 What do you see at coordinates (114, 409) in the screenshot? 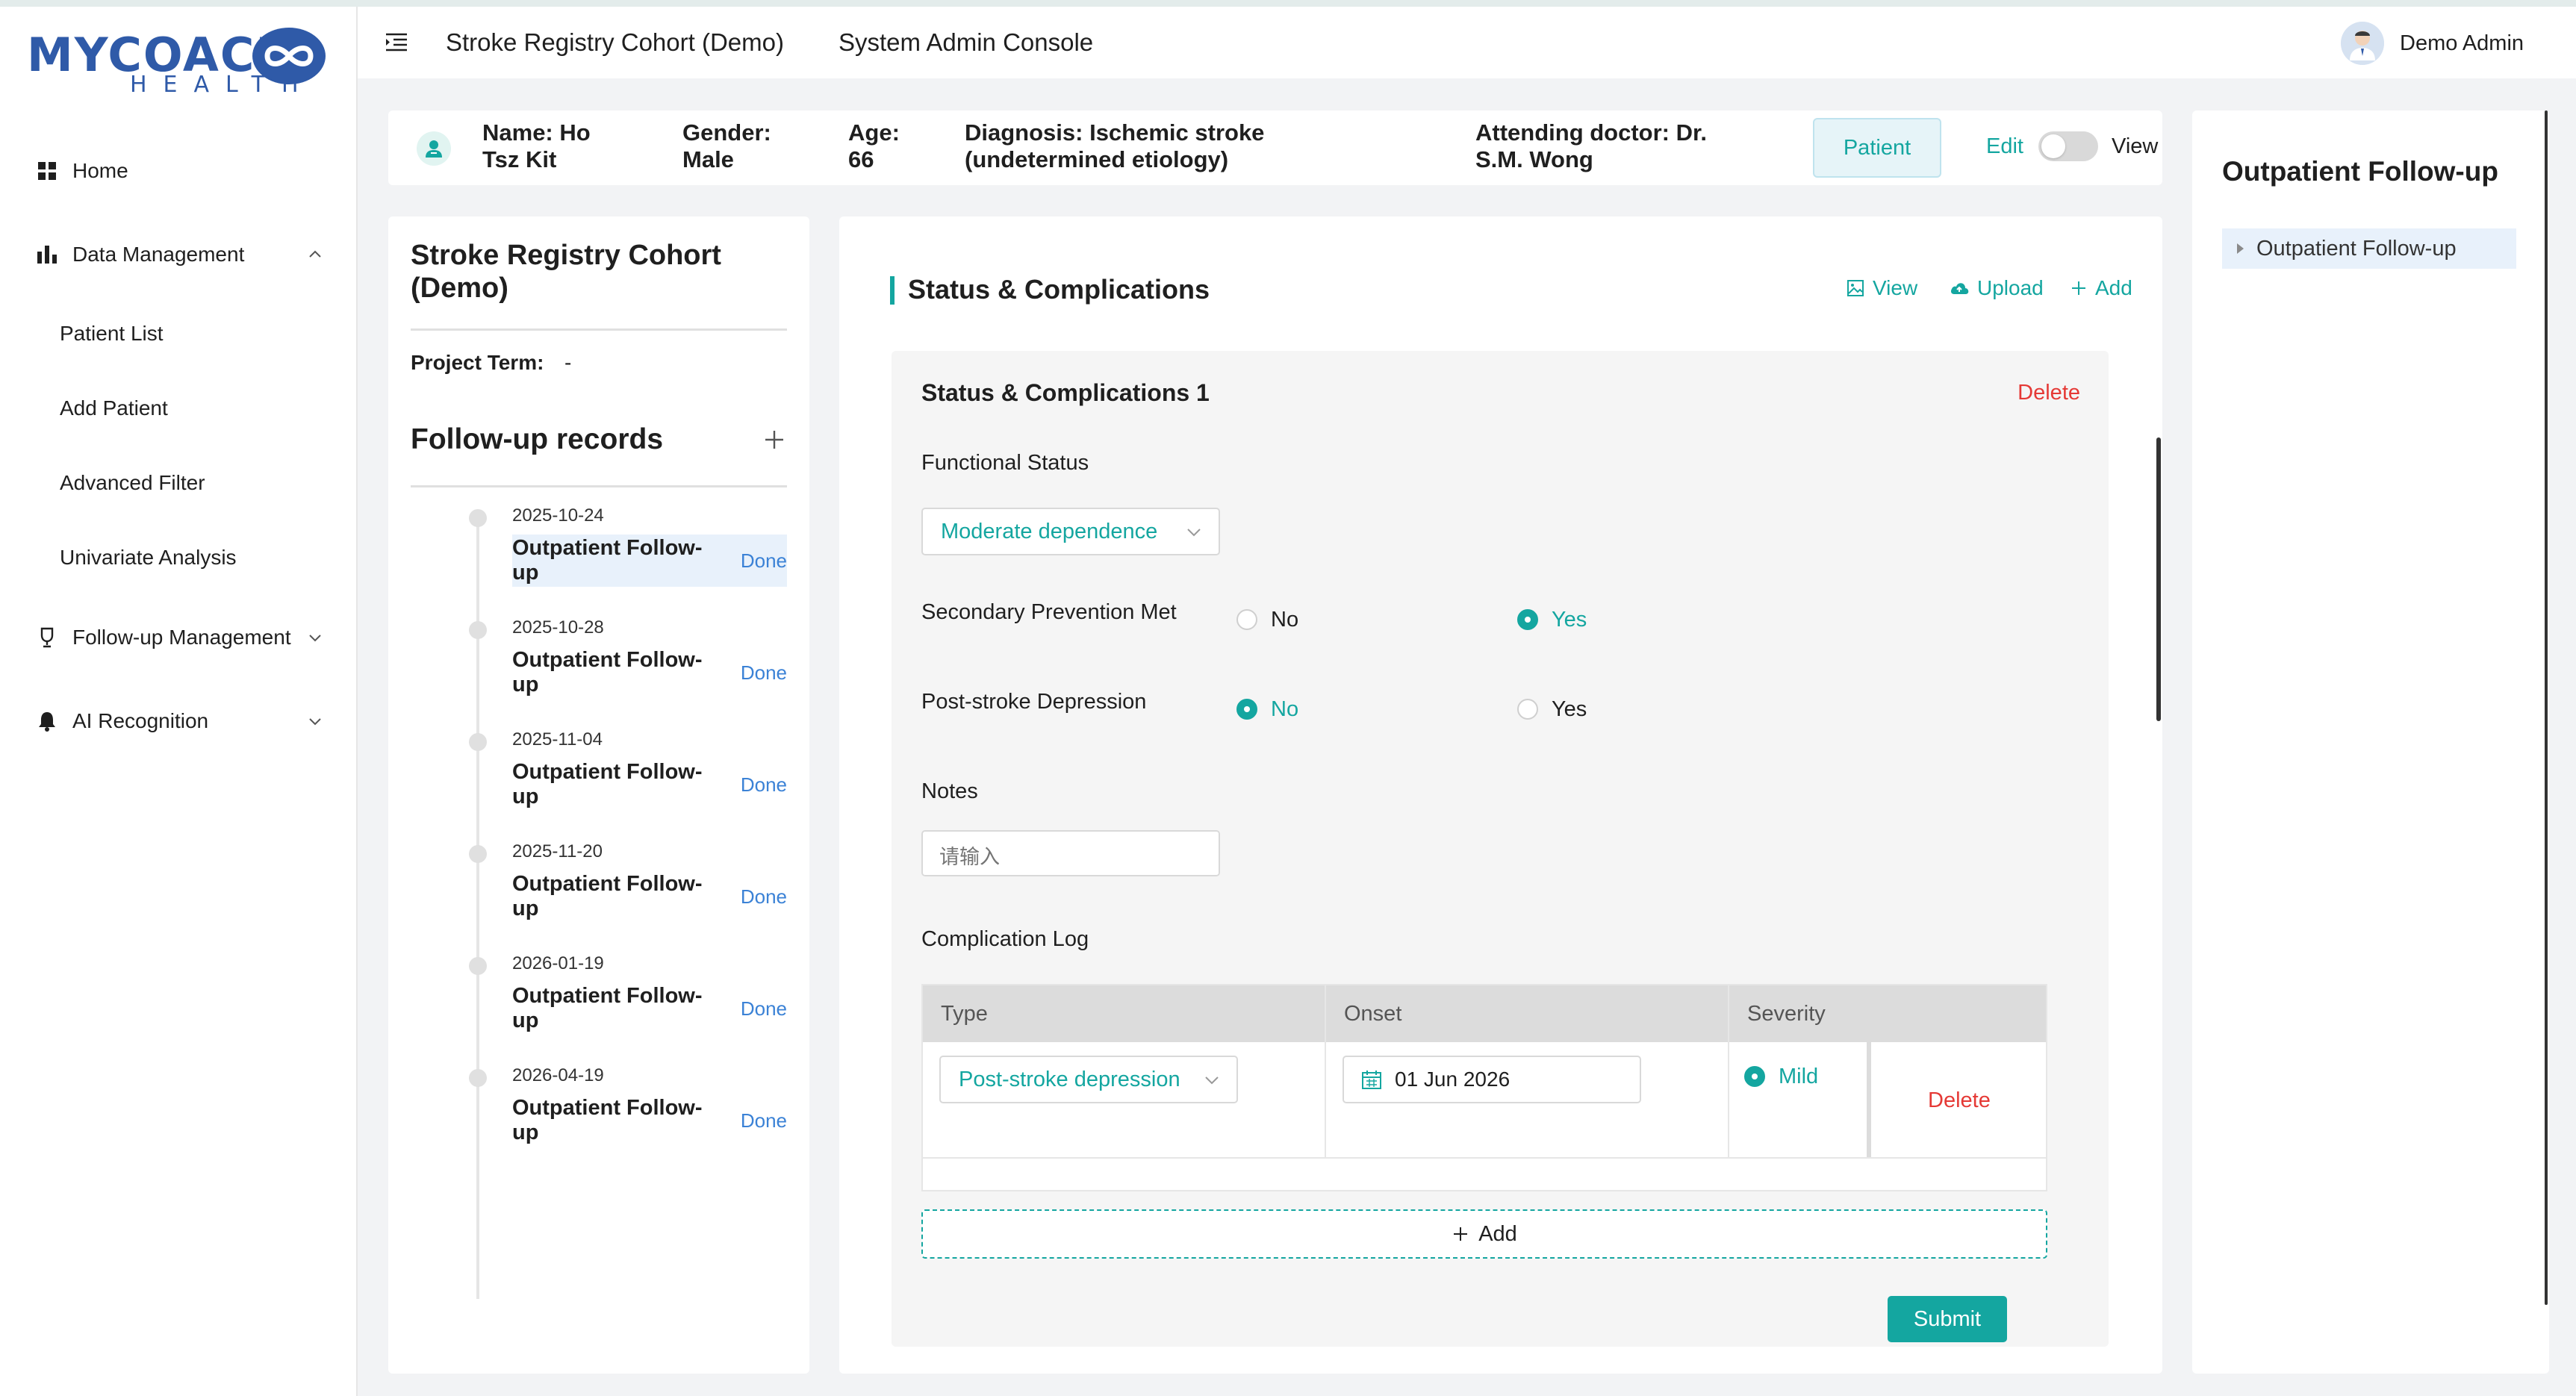
I see `sidebar-subitem-add-patient: Add Patient` at bounding box center [114, 409].